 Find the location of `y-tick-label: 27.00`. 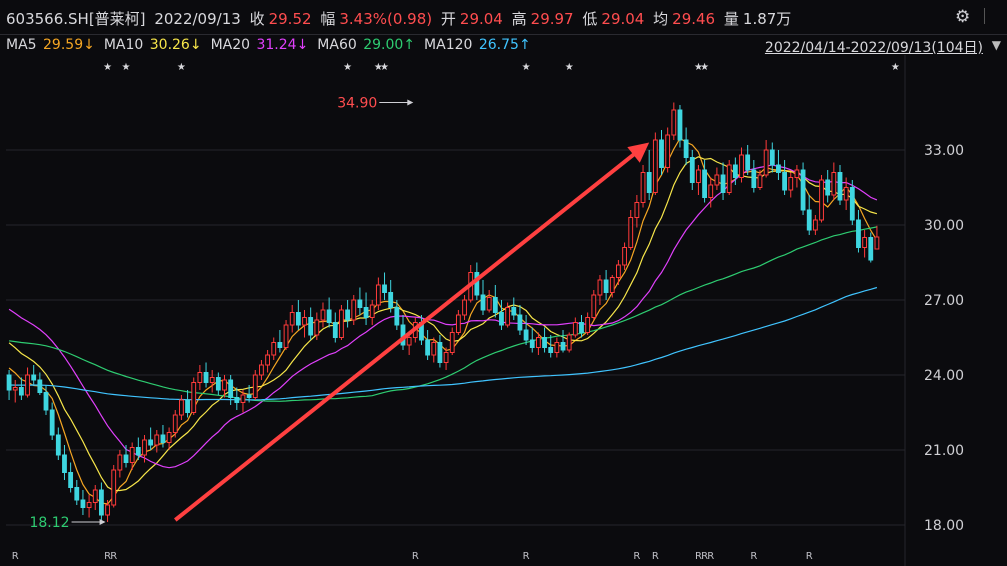

y-tick-label: 27.00 is located at coordinates (944, 301).